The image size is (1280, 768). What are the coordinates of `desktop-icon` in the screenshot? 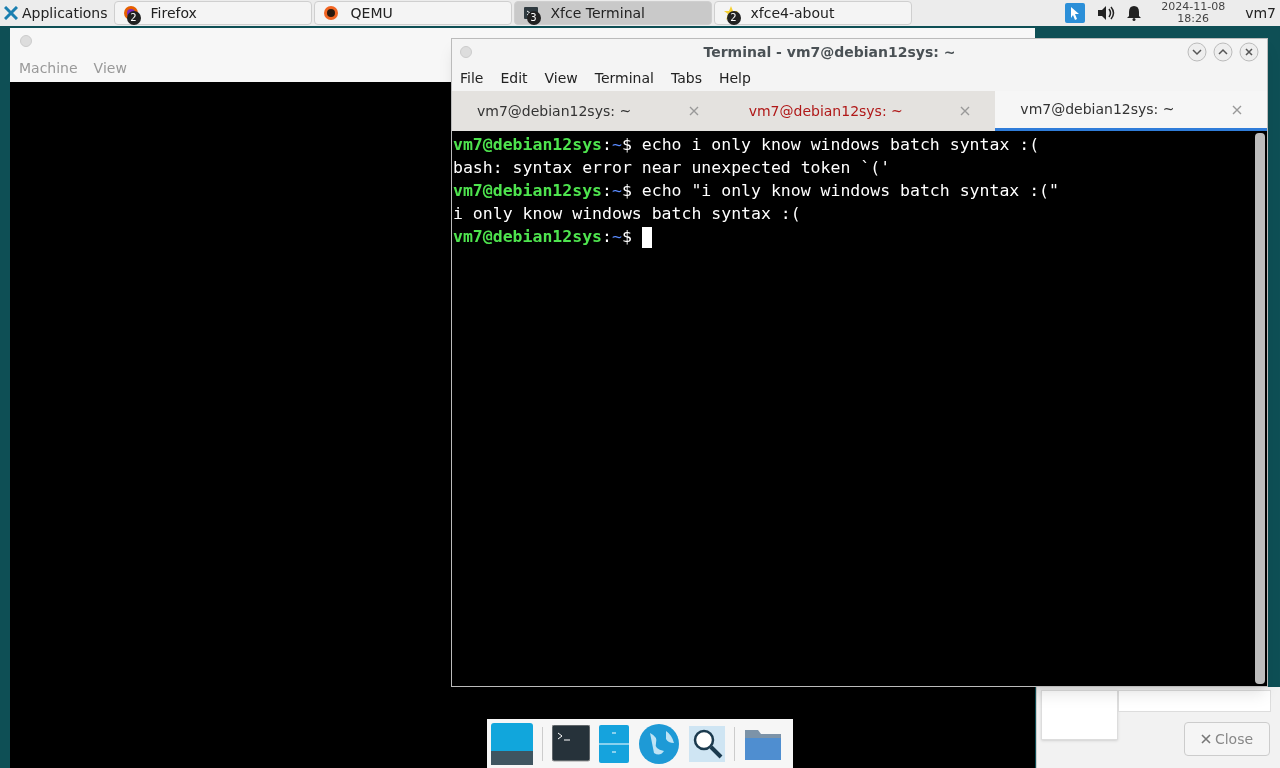 It's located at (512, 743).